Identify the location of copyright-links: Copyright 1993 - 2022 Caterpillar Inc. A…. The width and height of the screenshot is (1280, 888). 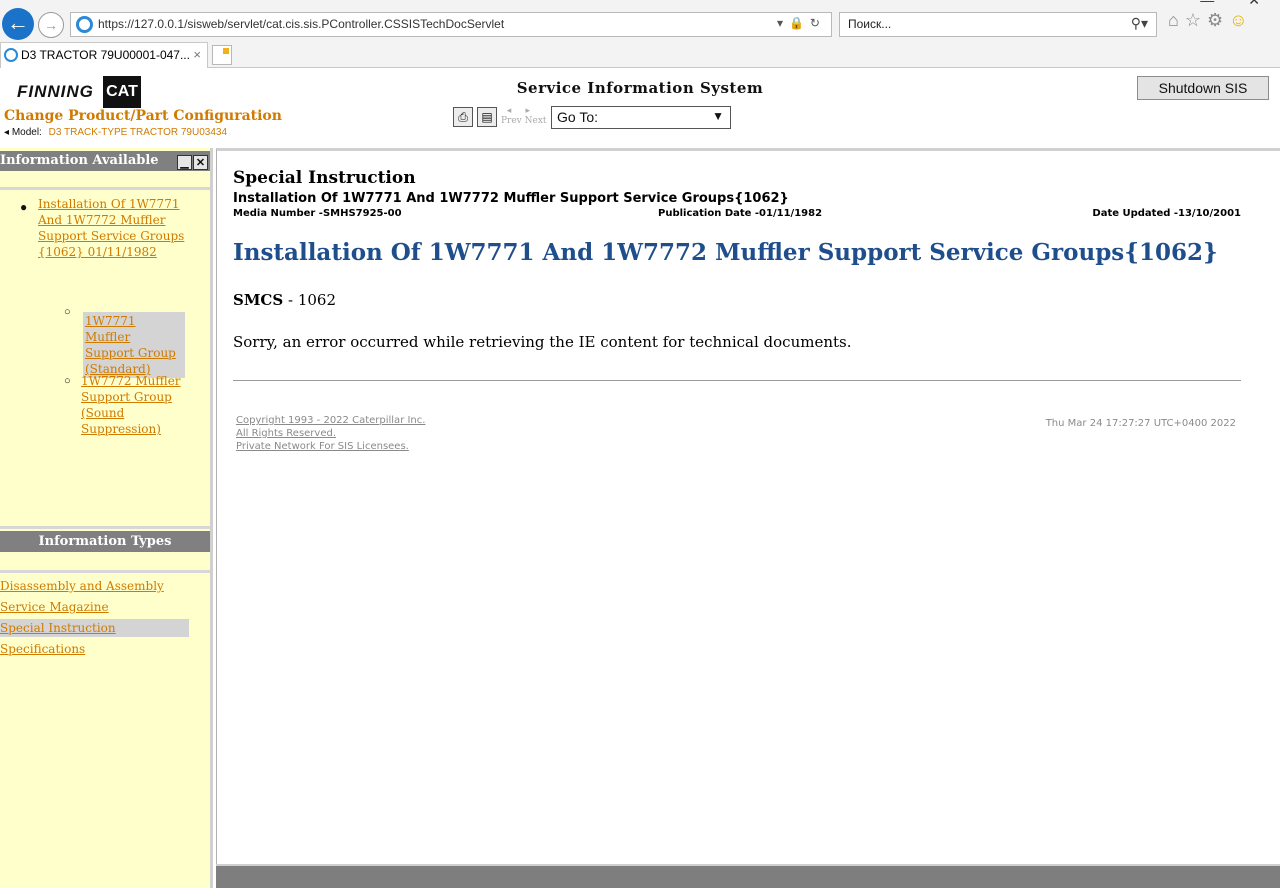
(330, 433).